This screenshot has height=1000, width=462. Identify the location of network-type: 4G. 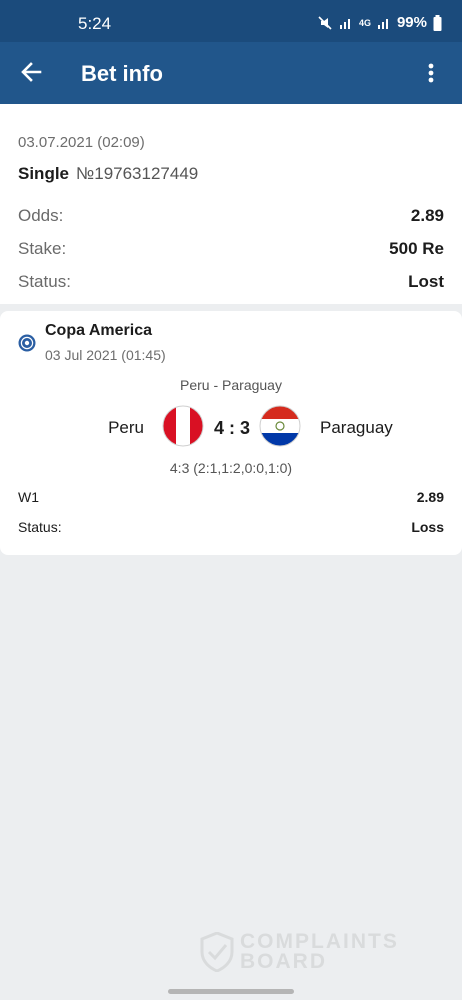
(364, 22).